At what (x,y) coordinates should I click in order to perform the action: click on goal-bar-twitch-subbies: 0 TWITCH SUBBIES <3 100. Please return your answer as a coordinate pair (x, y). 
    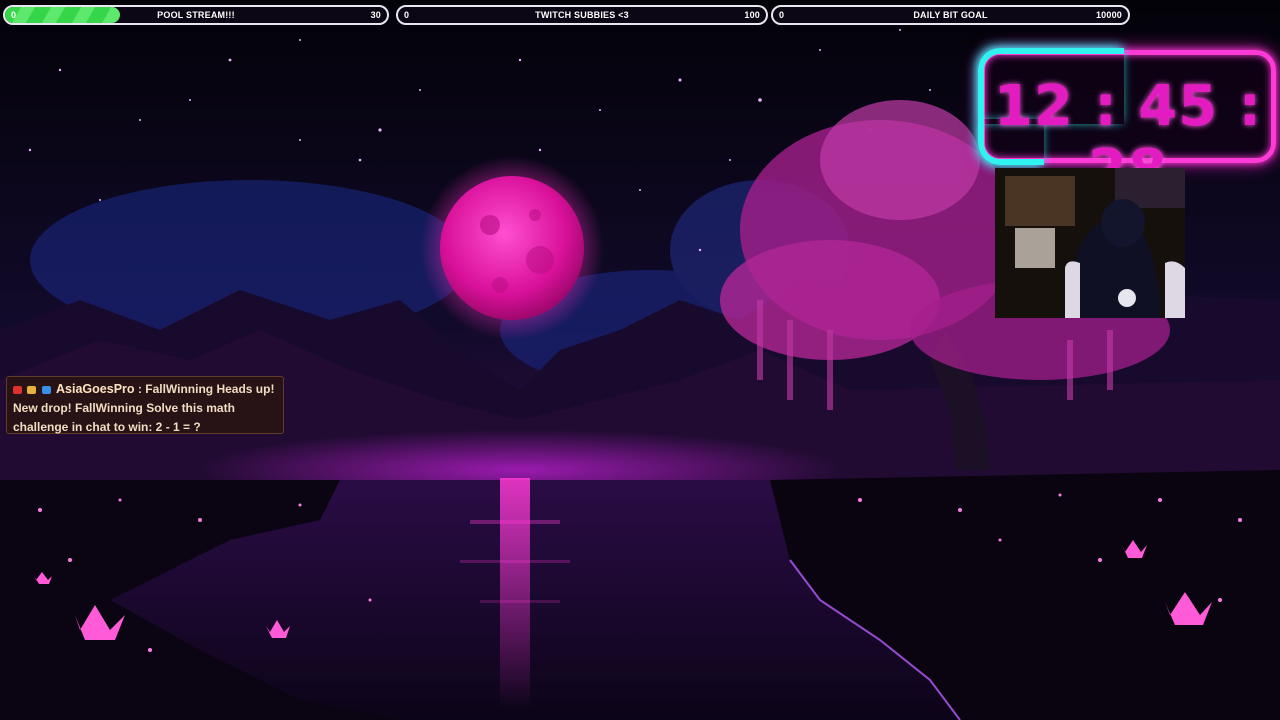
    Looking at the image, I should click on (582, 15).